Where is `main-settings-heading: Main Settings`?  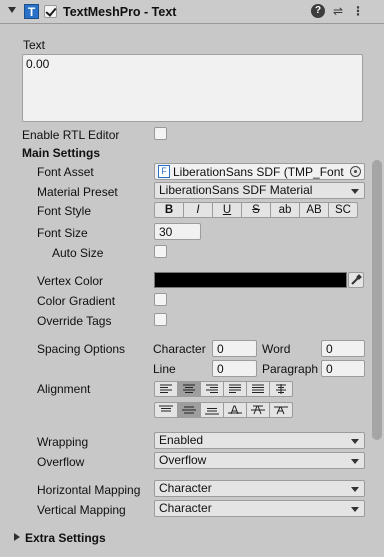
main-settings-heading: Main Settings is located at coordinates (61, 153).